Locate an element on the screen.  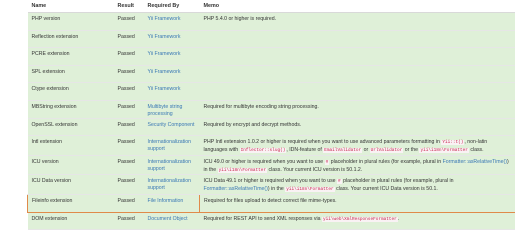
requirement-name: Fileinfo extension is located at coordinates (70, 203).